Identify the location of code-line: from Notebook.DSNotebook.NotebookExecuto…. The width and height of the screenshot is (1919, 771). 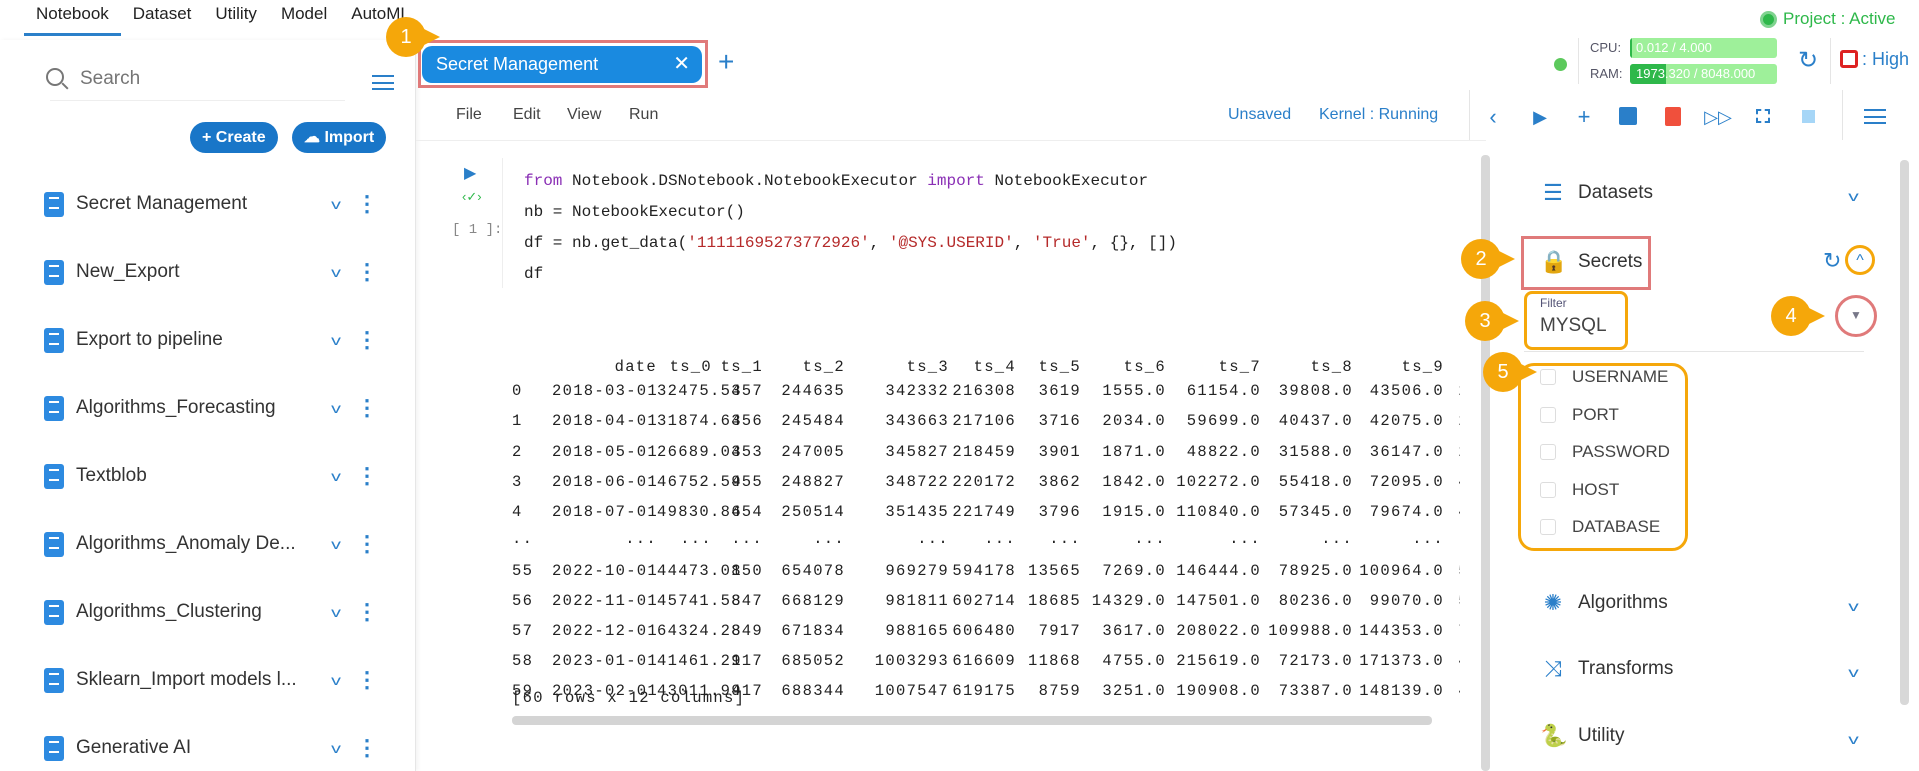
(836, 181).